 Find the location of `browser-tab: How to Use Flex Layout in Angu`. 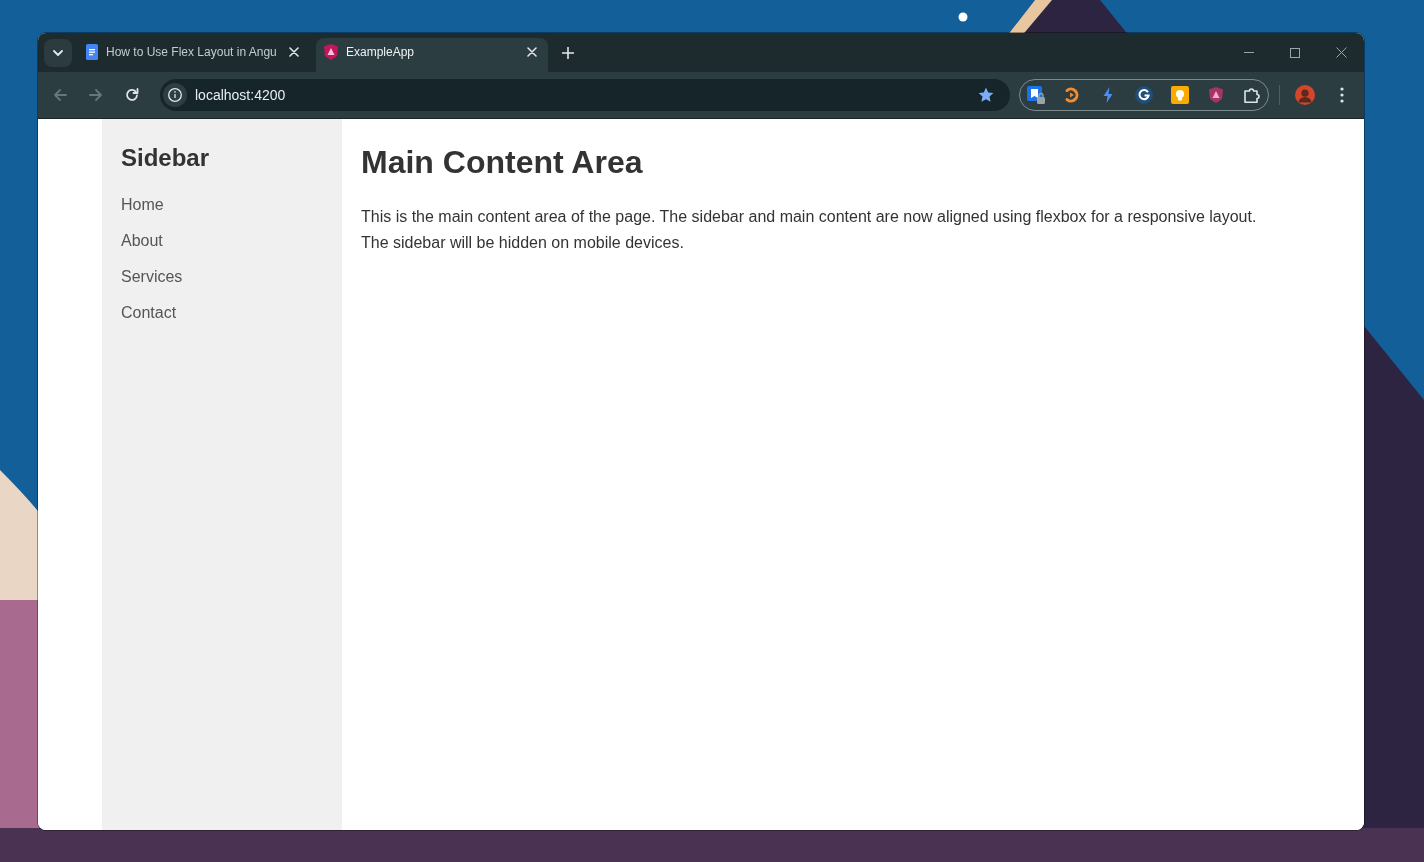

browser-tab: How to Use Flex Layout in Angu is located at coordinates (194, 55).